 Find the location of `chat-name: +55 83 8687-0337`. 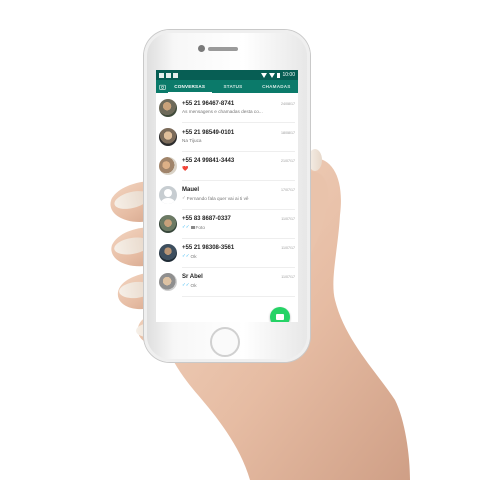

chat-name: +55 83 8687-0337 is located at coordinates (206, 219).